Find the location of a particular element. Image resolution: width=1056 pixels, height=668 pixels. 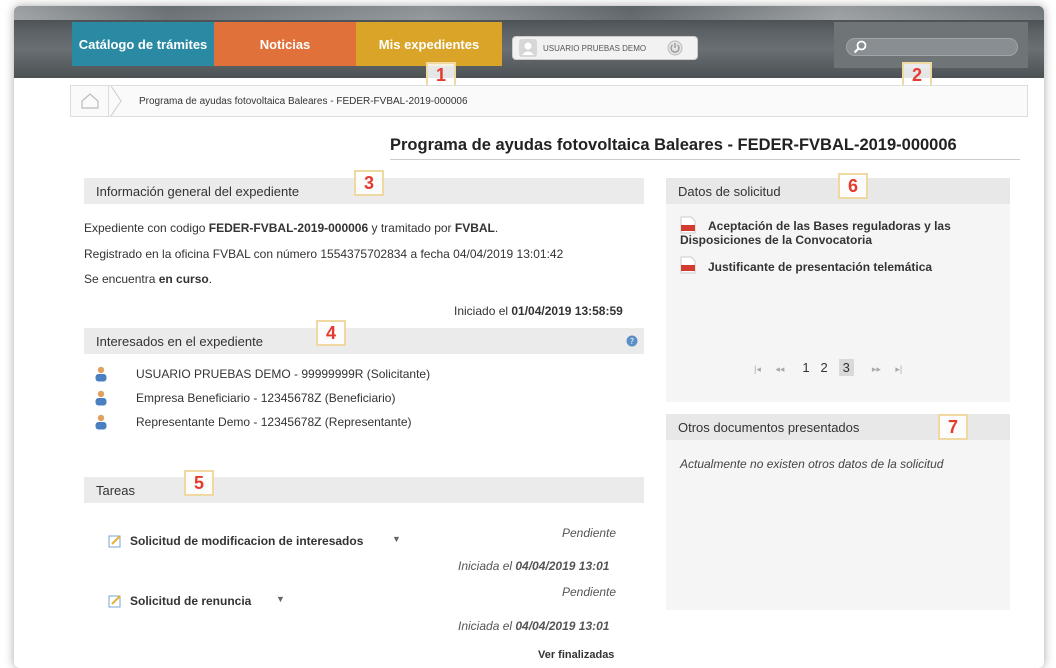

annotation-4: 4 is located at coordinates (331, 333).